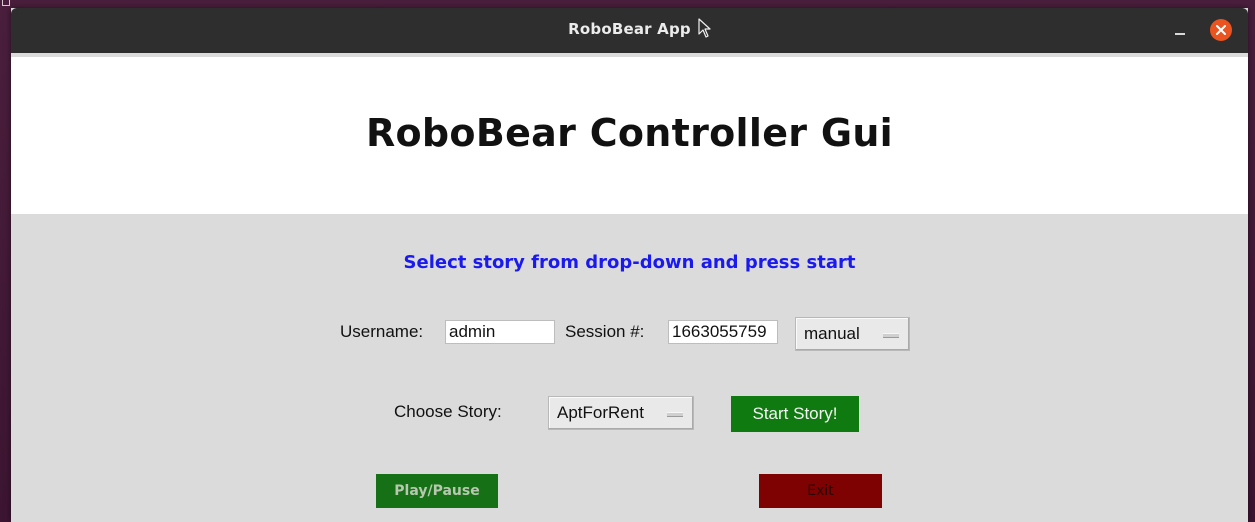 The height and width of the screenshot is (522, 1255). What do you see at coordinates (1181, 31) in the screenshot?
I see `minimize-button` at bounding box center [1181, 31].